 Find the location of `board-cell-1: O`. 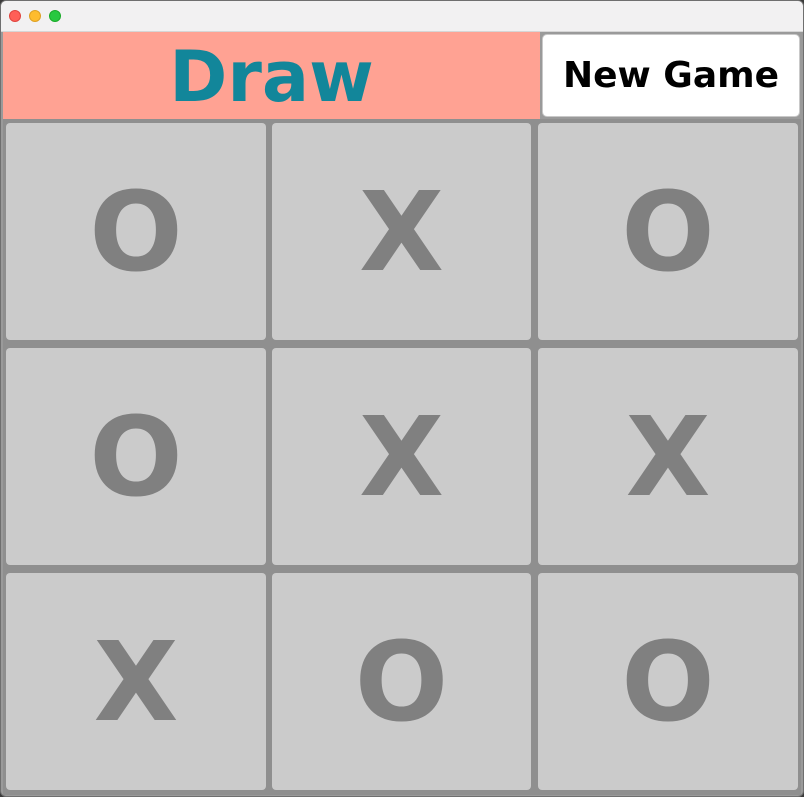

board-cell-1: O is located at coordinates (136, 231).